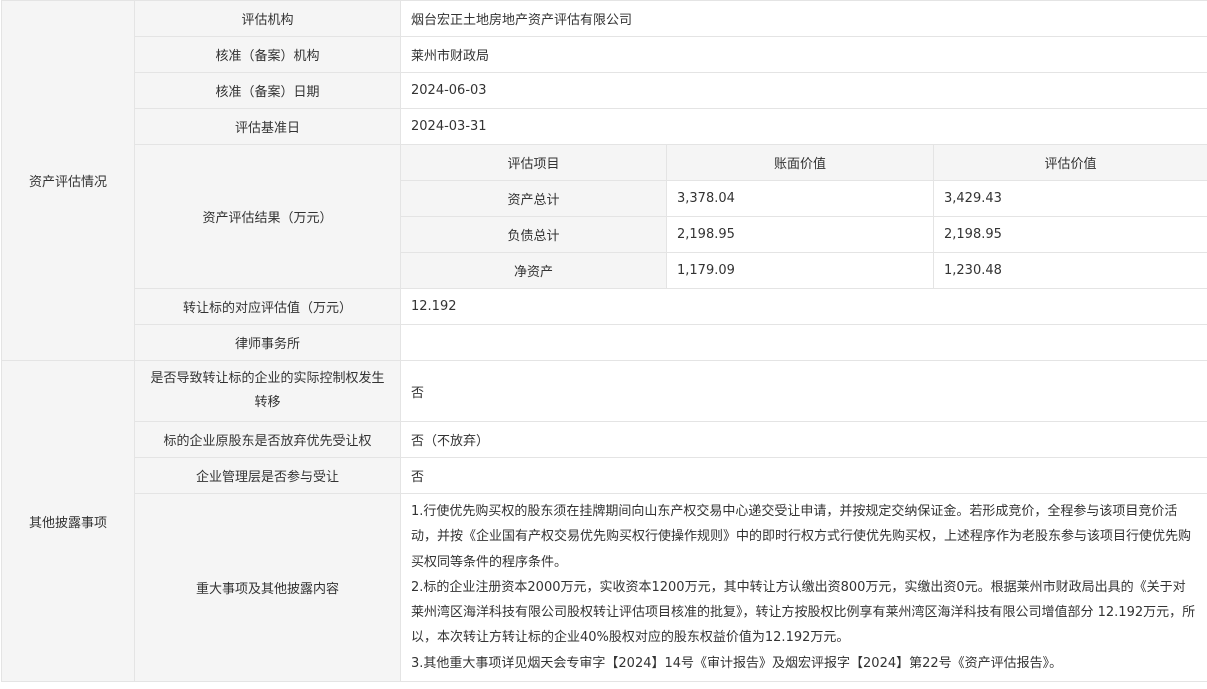 The width and height of the screenshot is (1207, 689). What do you see at coordinates (533, 270) in the screenshot?
I see `result-item: 净资产` at bounding box center [533, 270].